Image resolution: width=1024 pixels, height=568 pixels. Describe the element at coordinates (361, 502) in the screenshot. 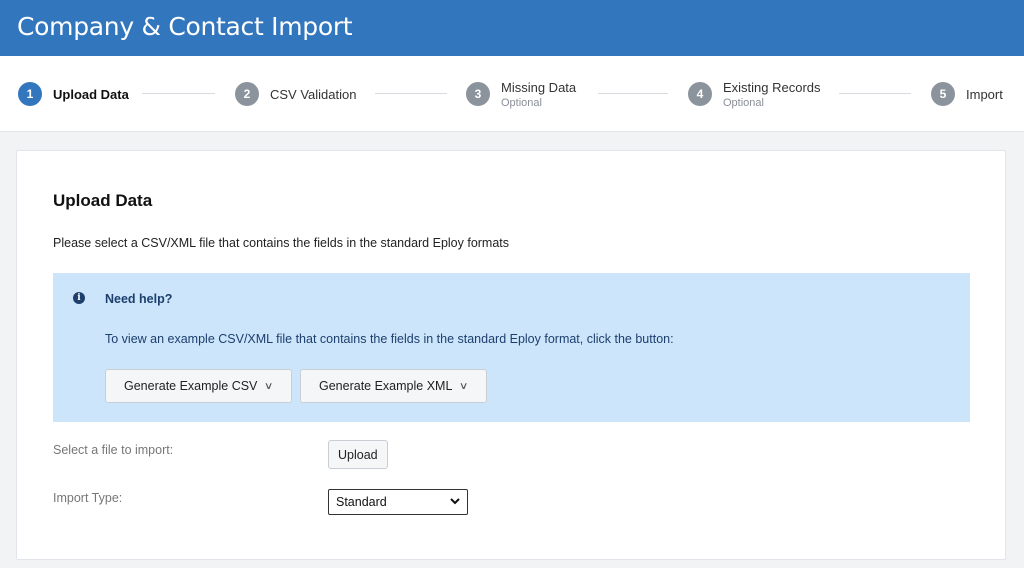

I see `import-type-value: Standard` at that location.